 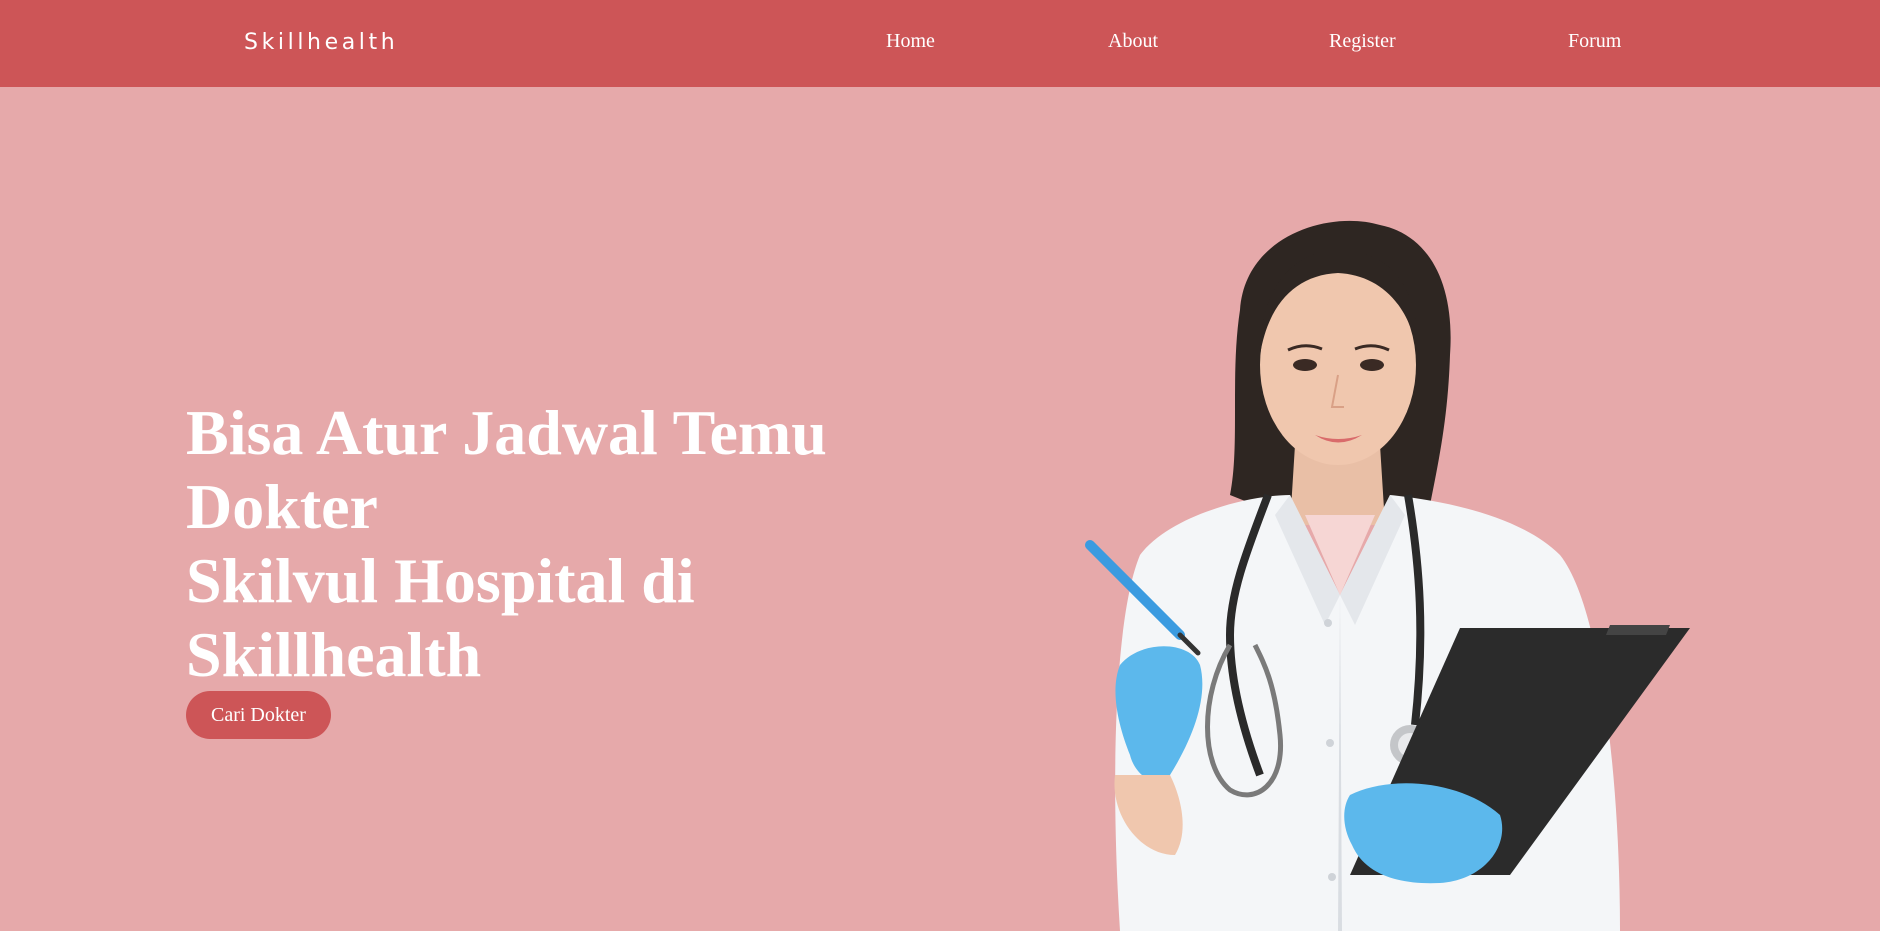 What do you see at coordinates (506, 432) in the screenshot?
I see `headline-line: Bisa Atur Jadwal Temu` at bounding box center [506, 432].